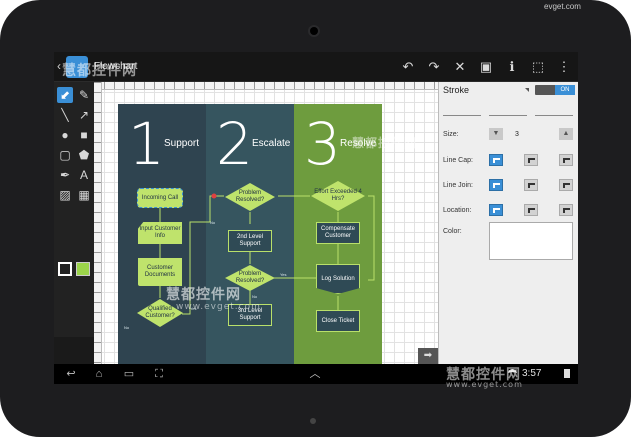 The width and height of the screenshot is (631, 437). What do you see at coordinates (129, 374) in the screenshot?
I see `nav-recents-icon: ▭` at bounding box center [129, 374].